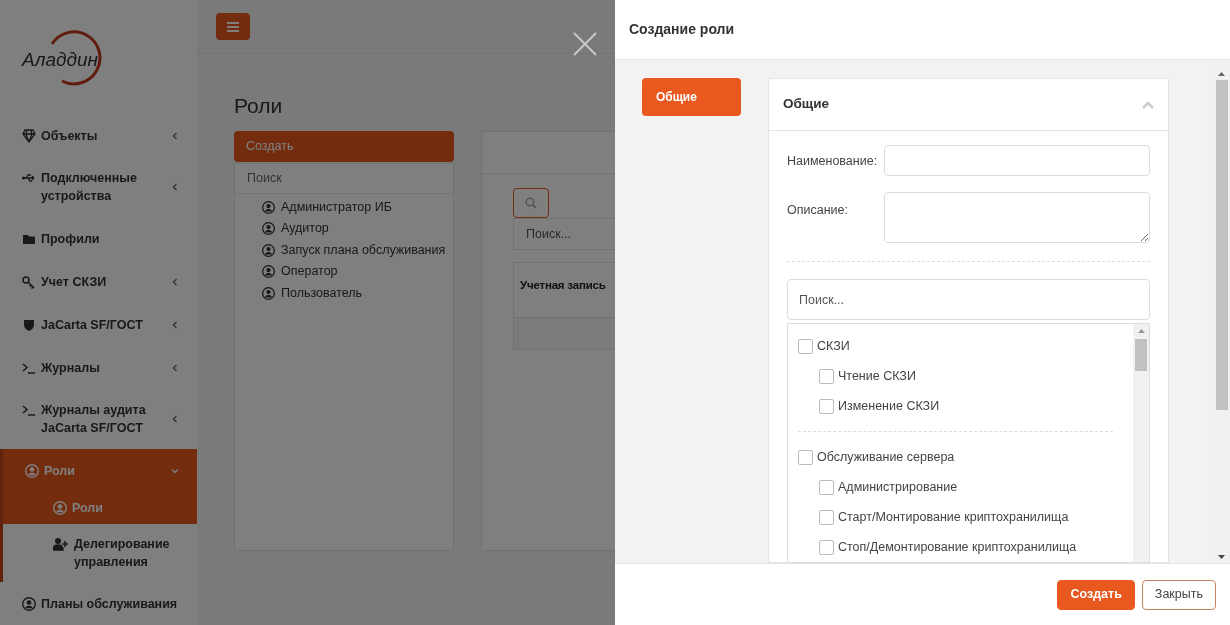  I want to click on usb-icon, so click(29, 178).